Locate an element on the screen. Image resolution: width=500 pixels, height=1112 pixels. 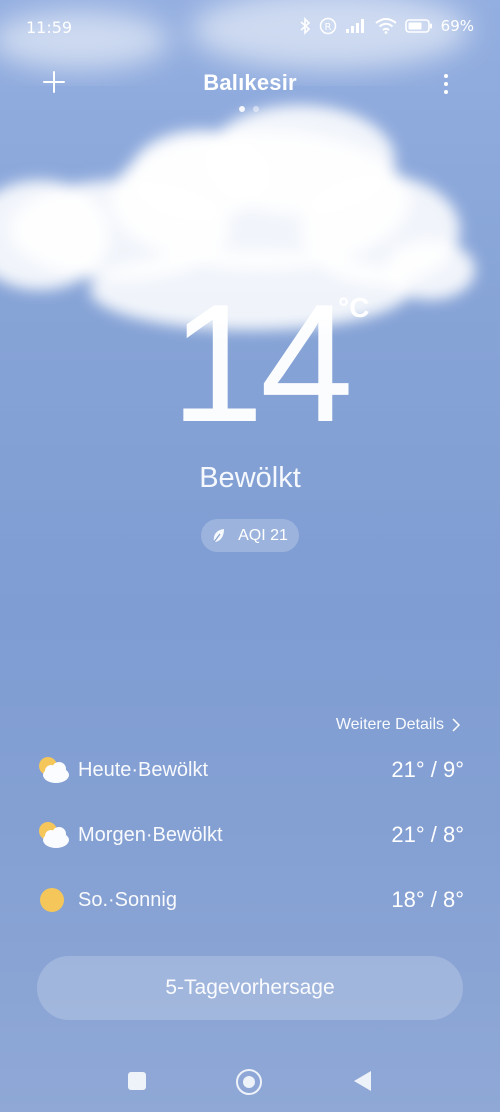
more-details-link: Weitere Details is located at coordinates (398, 725).